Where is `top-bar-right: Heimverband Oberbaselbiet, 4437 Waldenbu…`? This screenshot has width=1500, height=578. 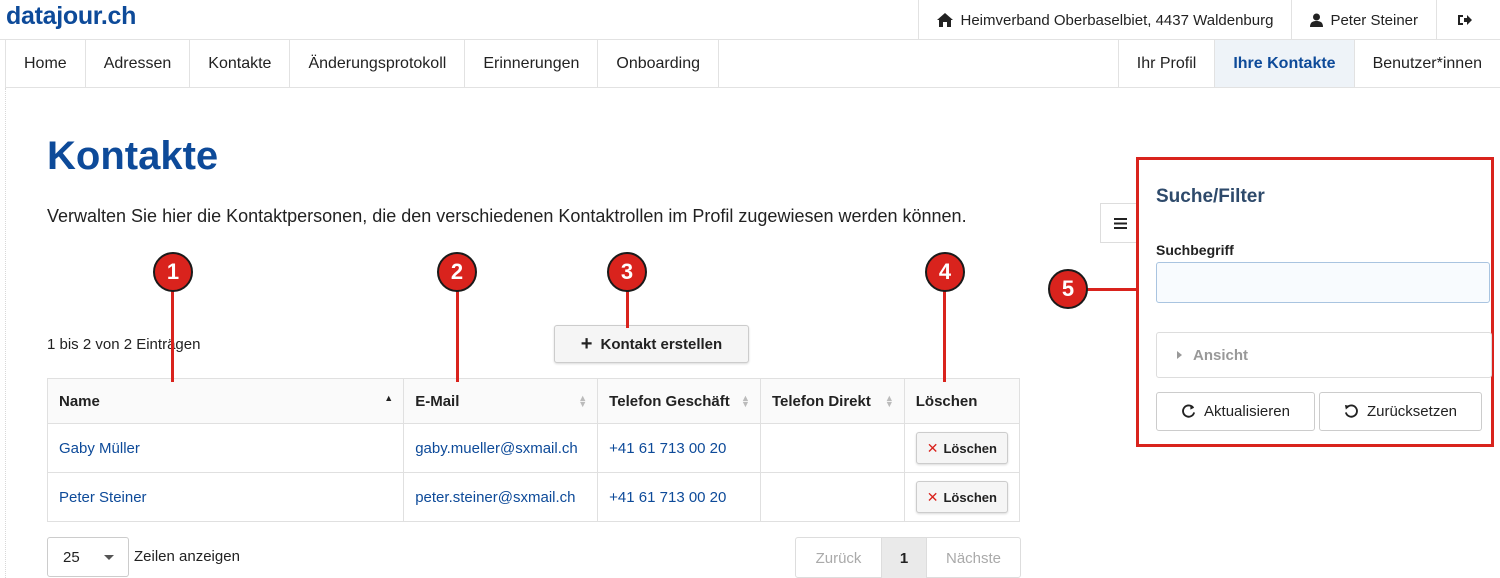
top-bar-right: Heimverband Oberbaselbiet, 4437 Waldenbu… is located at coordinates (1209, 20).